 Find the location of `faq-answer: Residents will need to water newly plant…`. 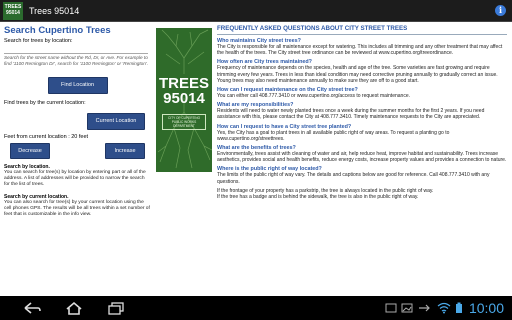

faq-answer: Residents will need to water newly plant… is located at coordinates (351, 114).